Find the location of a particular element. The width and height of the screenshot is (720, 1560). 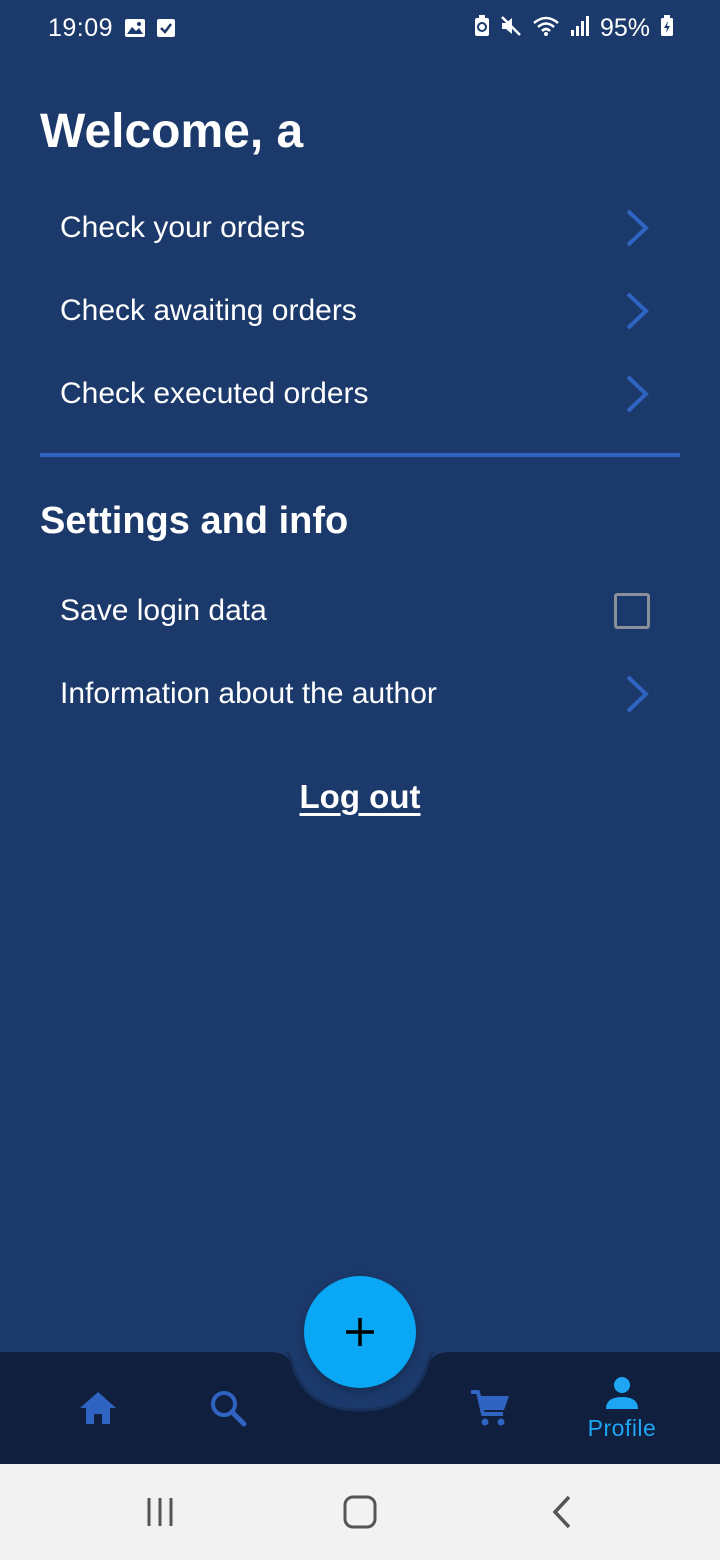

menu-item-author-info: Information about the author is located at coordinates (360, 694).